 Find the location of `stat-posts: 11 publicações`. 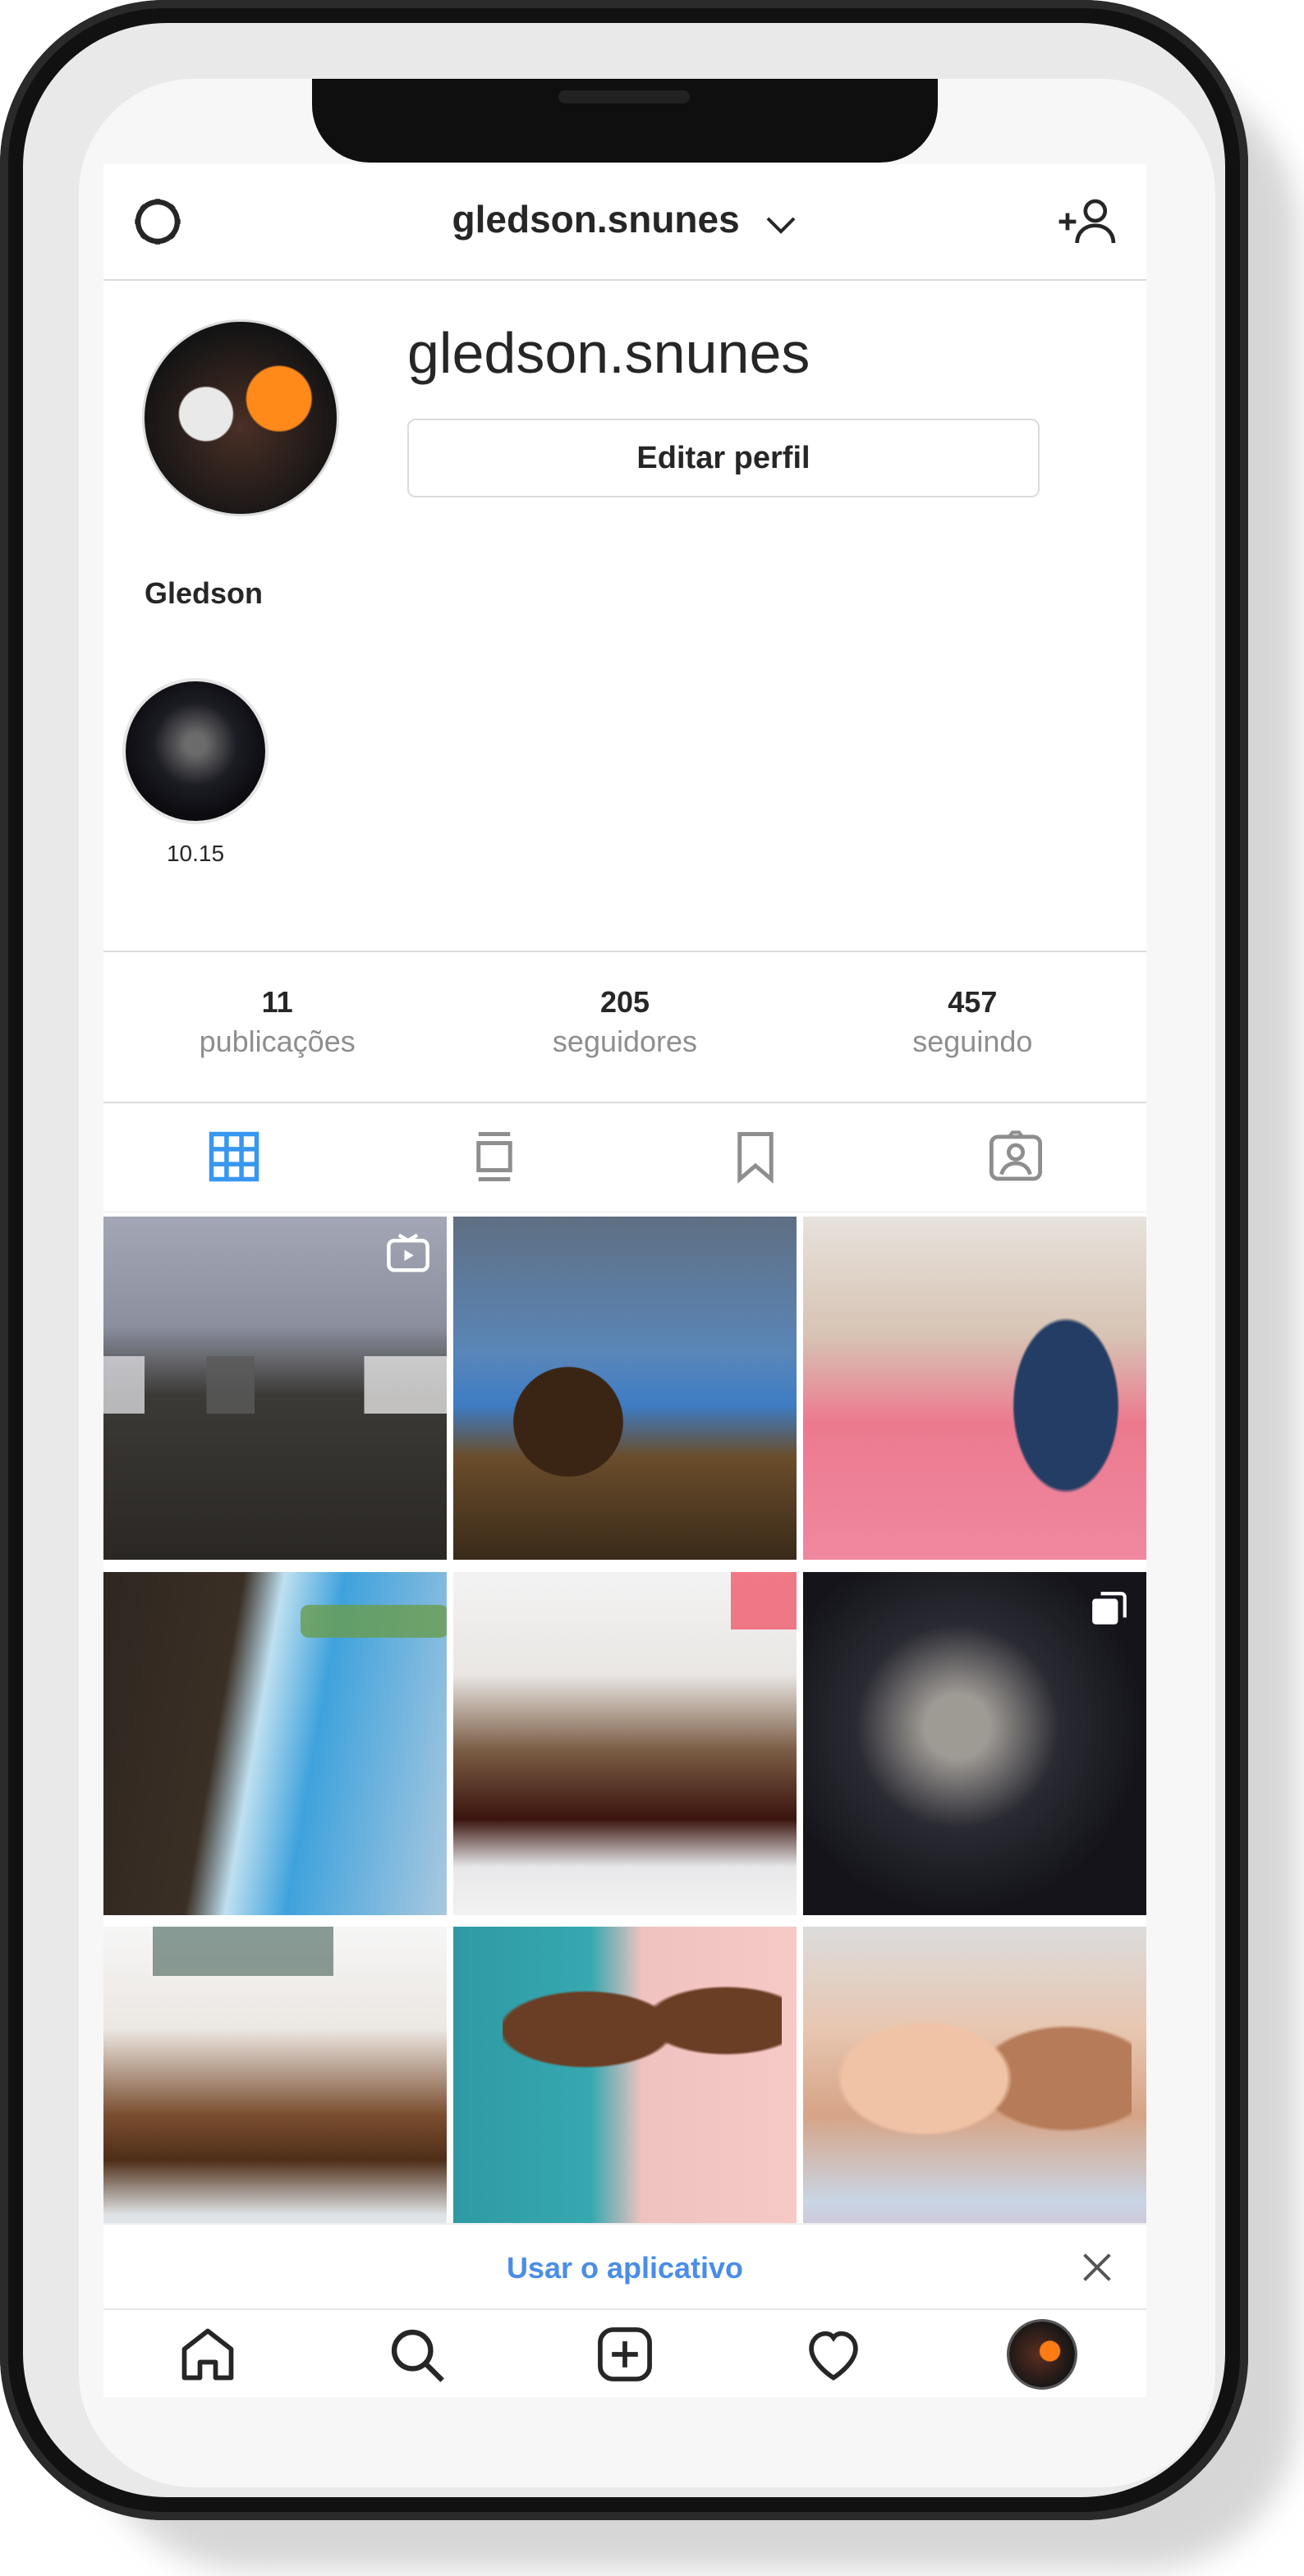

stat-posts: 11 publicações is located at coordinates (277, 1027).